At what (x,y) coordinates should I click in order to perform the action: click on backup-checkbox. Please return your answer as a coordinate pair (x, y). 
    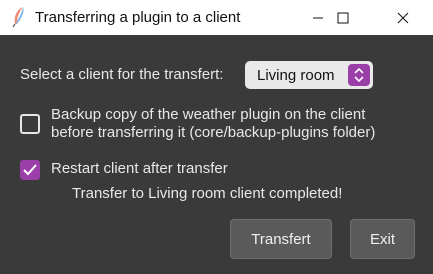
    Looking at the image, I should click on (30, 124).